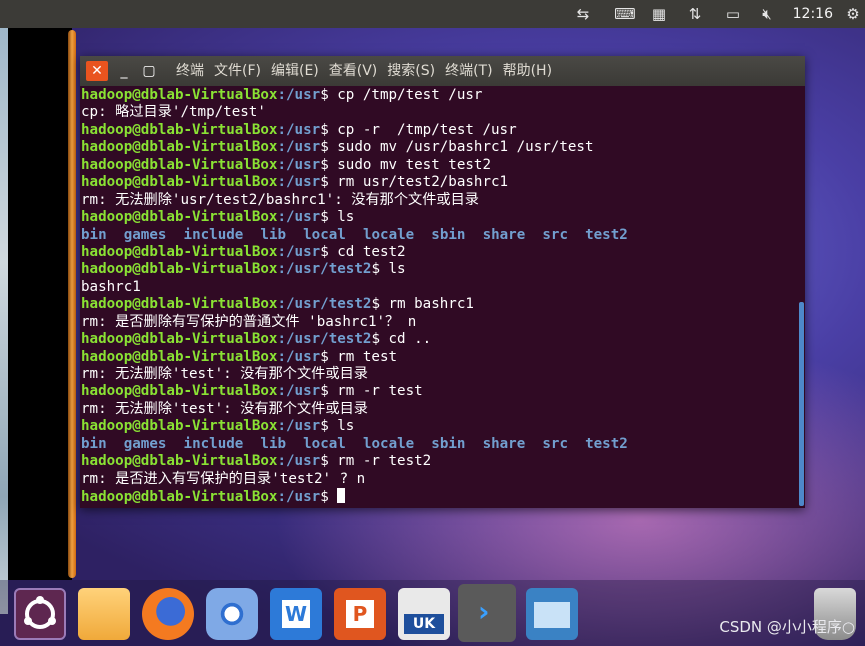 The height and width of the screenshot is (646, 865). Describe the element at coordinates (527, 71) in the screenshot. I see `menu-help: 帮助(H)` at that location.